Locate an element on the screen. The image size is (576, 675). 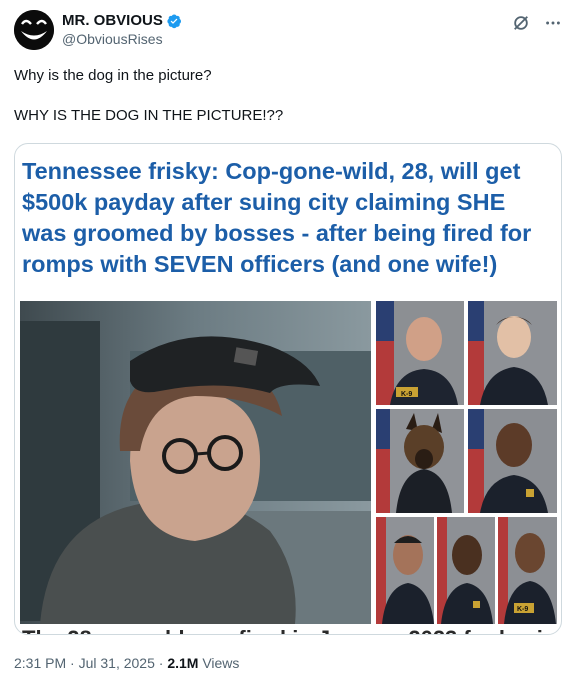
tweet-text-line: WHY IS THE DOG IN THE PICTURE!?? is located at coordinates (149, 115).